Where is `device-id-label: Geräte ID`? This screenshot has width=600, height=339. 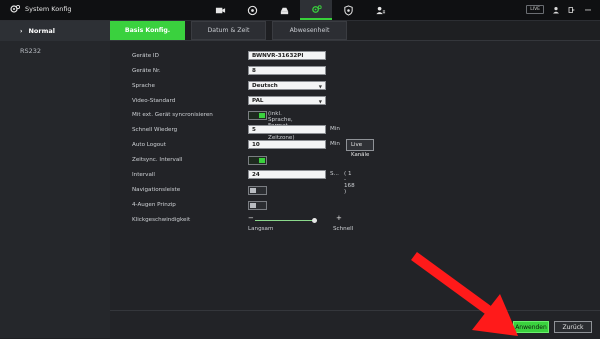
device-id-label: Geräte ID is located at coordinates (145, 56).